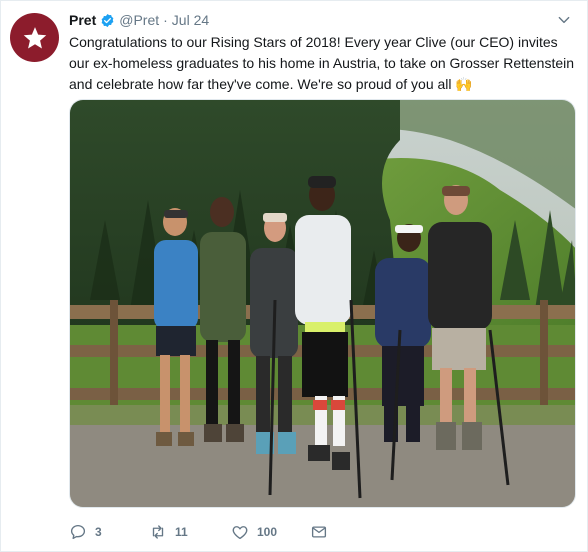 This screenshot has height=552, width=588. I want to click on verified-badge-icon, so click(107, 20).